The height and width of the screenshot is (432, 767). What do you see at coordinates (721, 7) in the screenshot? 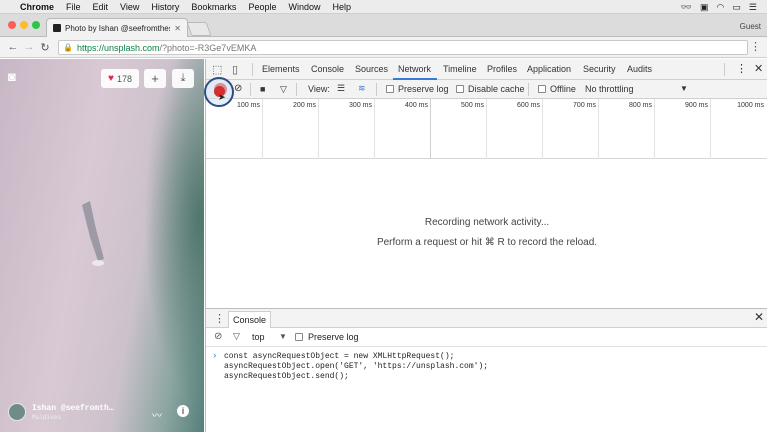
I see `wifi-icon: ◠` at bounding box center [721, 7].